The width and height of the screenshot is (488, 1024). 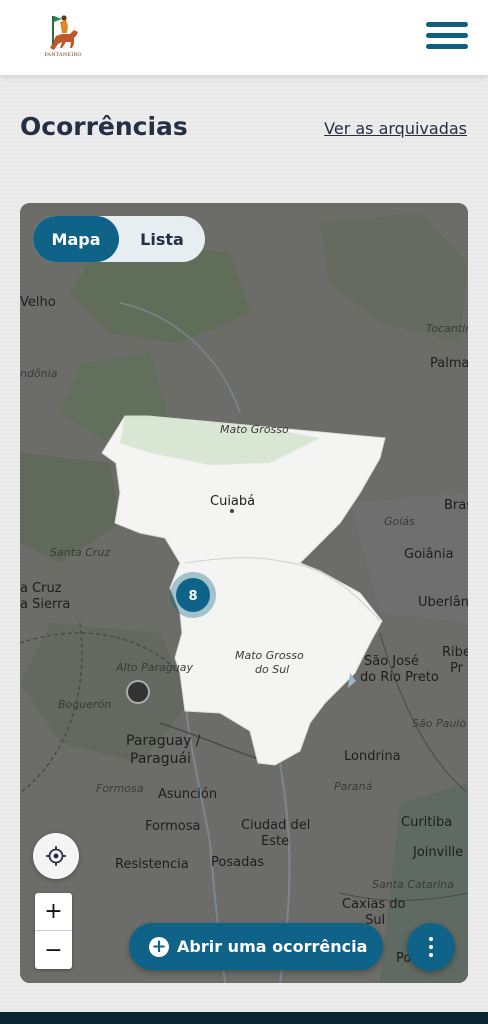 What do you see at coordinates (64, 32) in the screenshot?
I see `horse-rider-logo-icon` at bounding box center [64, 32].